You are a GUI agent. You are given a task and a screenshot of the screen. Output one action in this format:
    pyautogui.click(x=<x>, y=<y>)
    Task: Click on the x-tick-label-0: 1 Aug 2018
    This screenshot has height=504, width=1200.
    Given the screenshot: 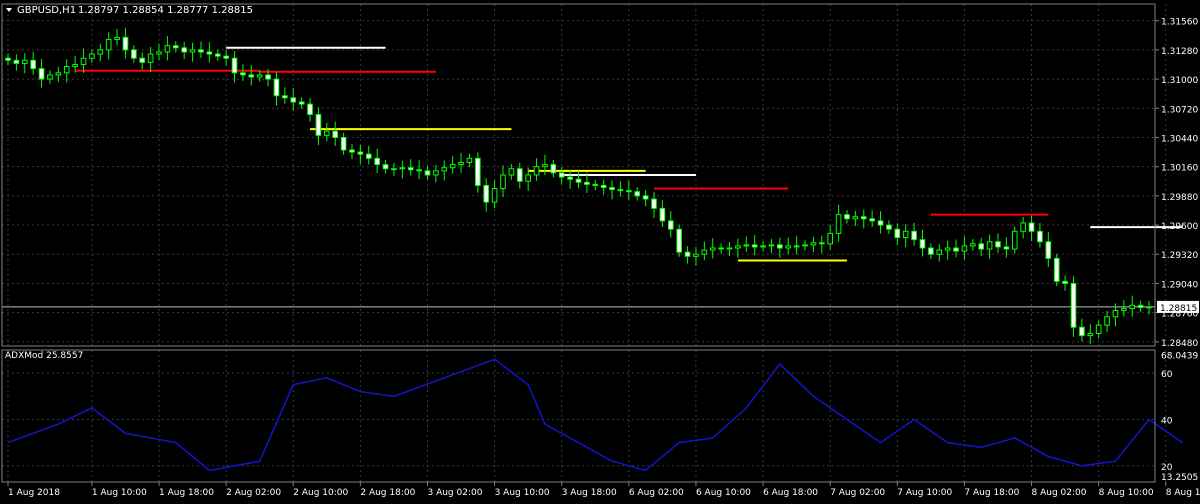 What is the action you would take?
    pyautogui.click(x=34, y=493)
    